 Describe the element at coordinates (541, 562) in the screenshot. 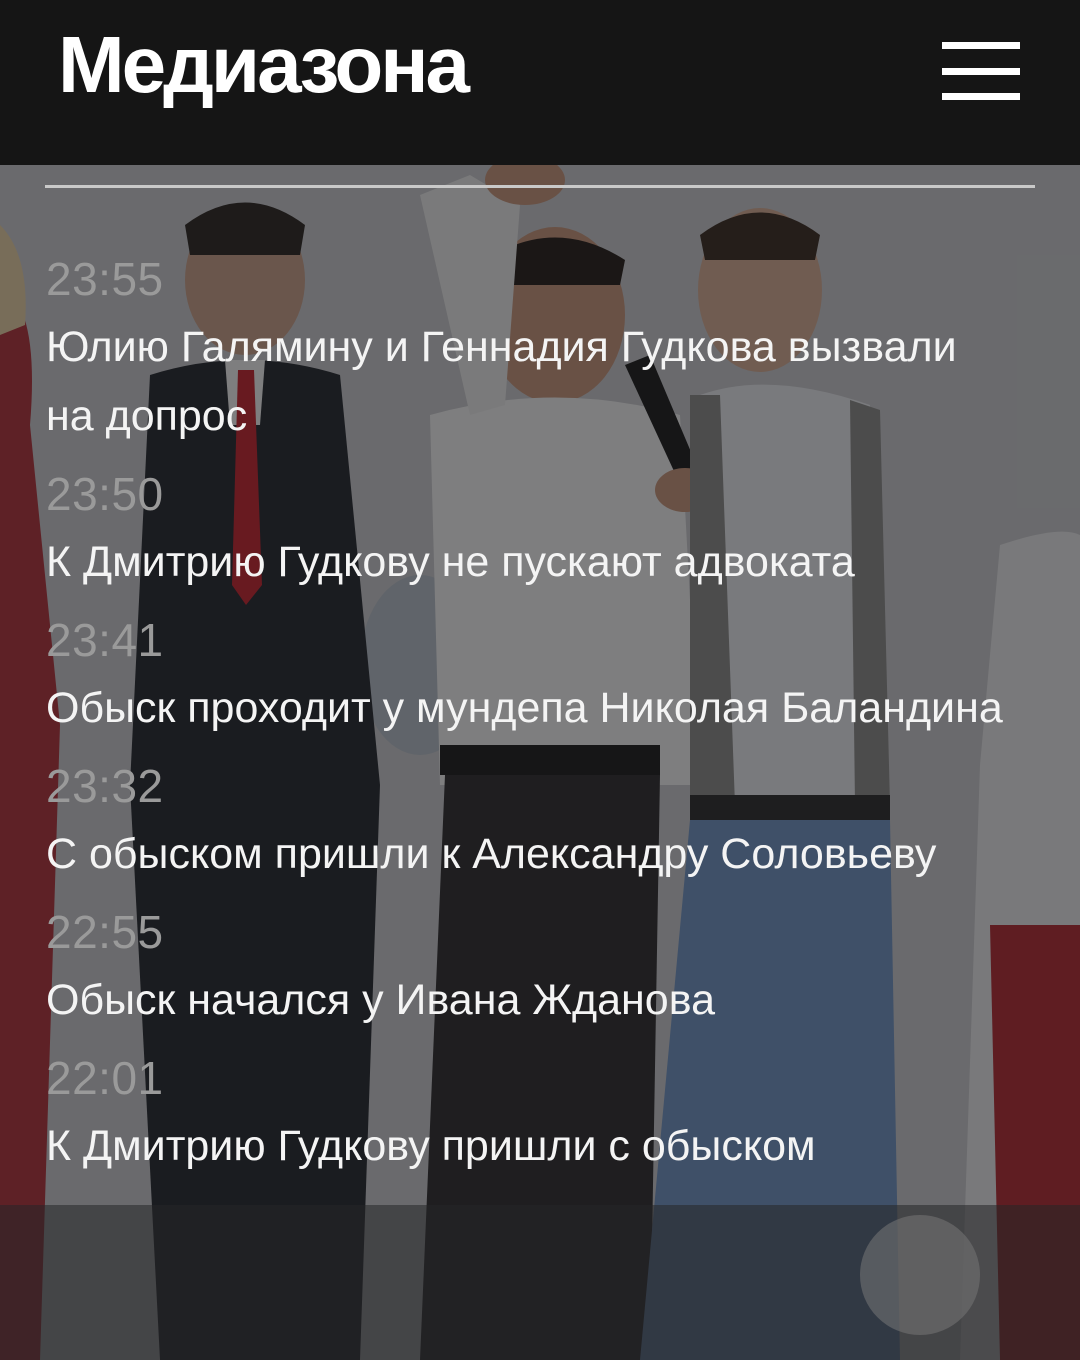

I see `news-headline-link: К Дмитрию Гудкову не пускают адвоката` at that location.